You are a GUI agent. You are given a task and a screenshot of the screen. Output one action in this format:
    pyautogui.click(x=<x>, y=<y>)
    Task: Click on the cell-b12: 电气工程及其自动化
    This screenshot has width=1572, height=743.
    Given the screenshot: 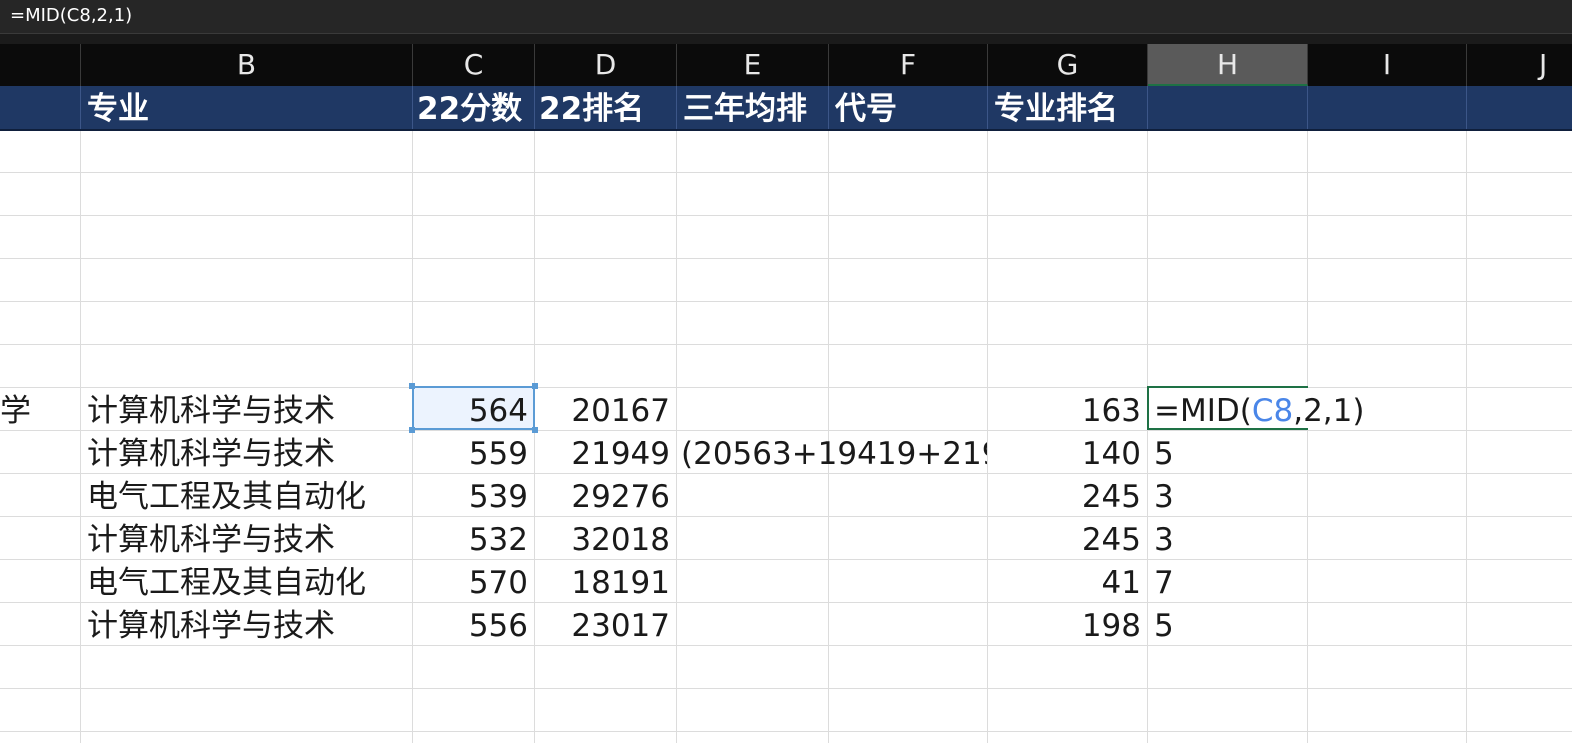 What is the action you would take?
    pyautogui.click(x=246, y=580)
    